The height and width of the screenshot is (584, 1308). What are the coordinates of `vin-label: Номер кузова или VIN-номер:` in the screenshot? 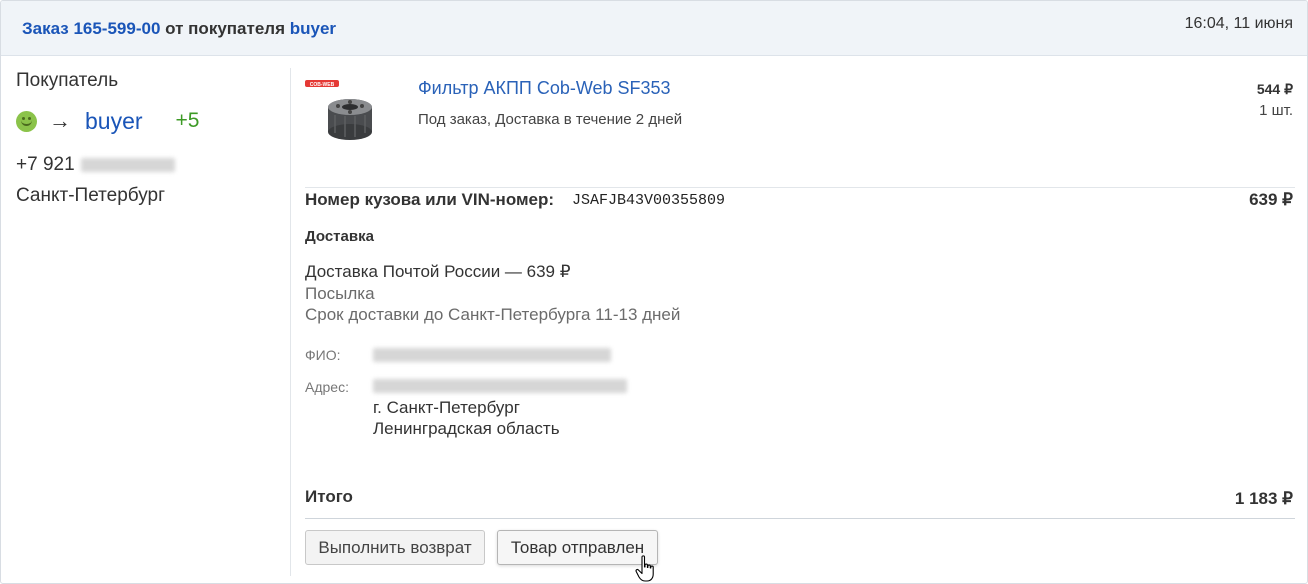 It's located at (430, 199).